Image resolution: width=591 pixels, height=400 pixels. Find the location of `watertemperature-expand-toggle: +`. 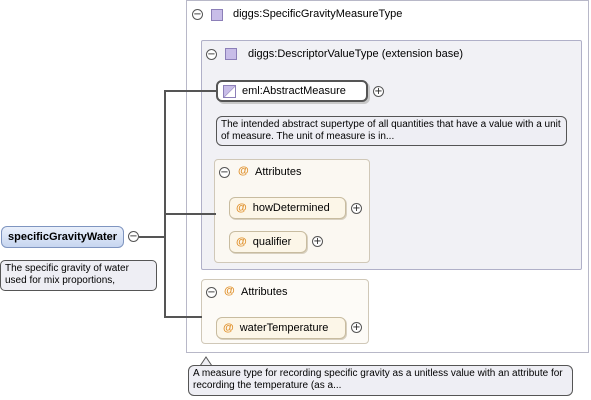

watertemperature-expand-toggle: + is located at coordinates (356, 327).